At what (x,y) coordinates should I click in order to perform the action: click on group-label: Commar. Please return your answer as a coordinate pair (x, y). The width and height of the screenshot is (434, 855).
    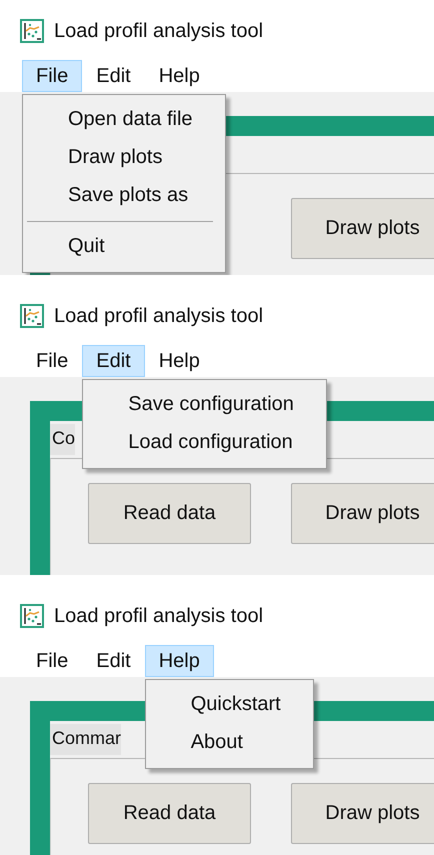
    Looking at the image, I should click on (86, 739).